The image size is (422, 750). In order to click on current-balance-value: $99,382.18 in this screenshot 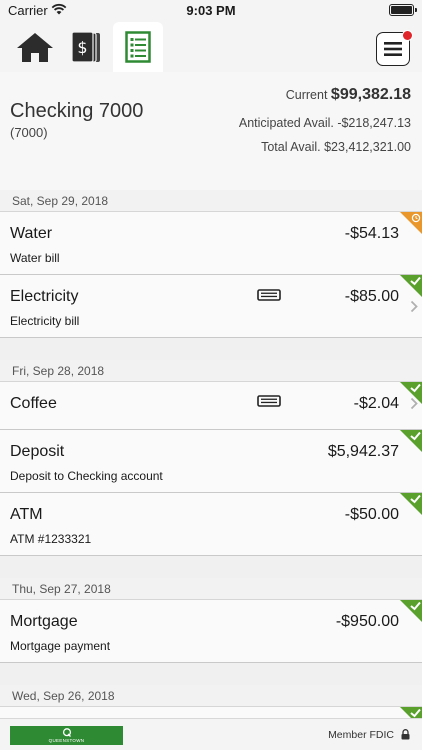, I will do `click(370, 94)`.